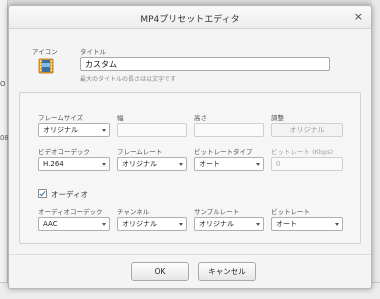 This screenshot has width=380, height=299. What do you see at coordinates (69, 194) in the screenshot?
I see `audio-label: オーディオ` at bounding box center [69, 194].